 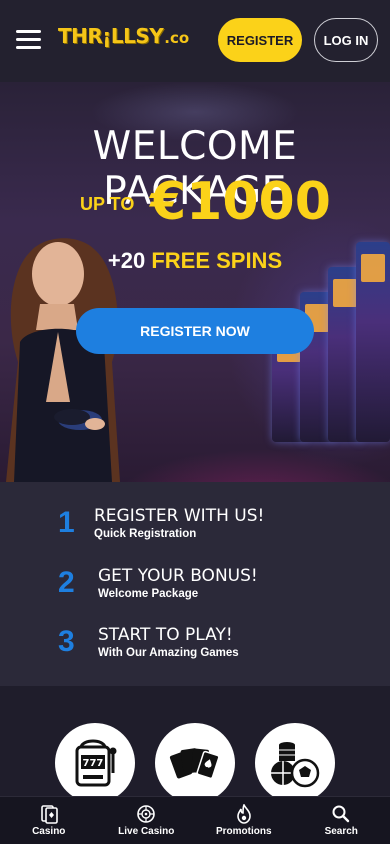 What do you see at coordinates (146, 831) in the screenshot?
I see `nav-label: Live Casino` at bounding box center [146, 831].